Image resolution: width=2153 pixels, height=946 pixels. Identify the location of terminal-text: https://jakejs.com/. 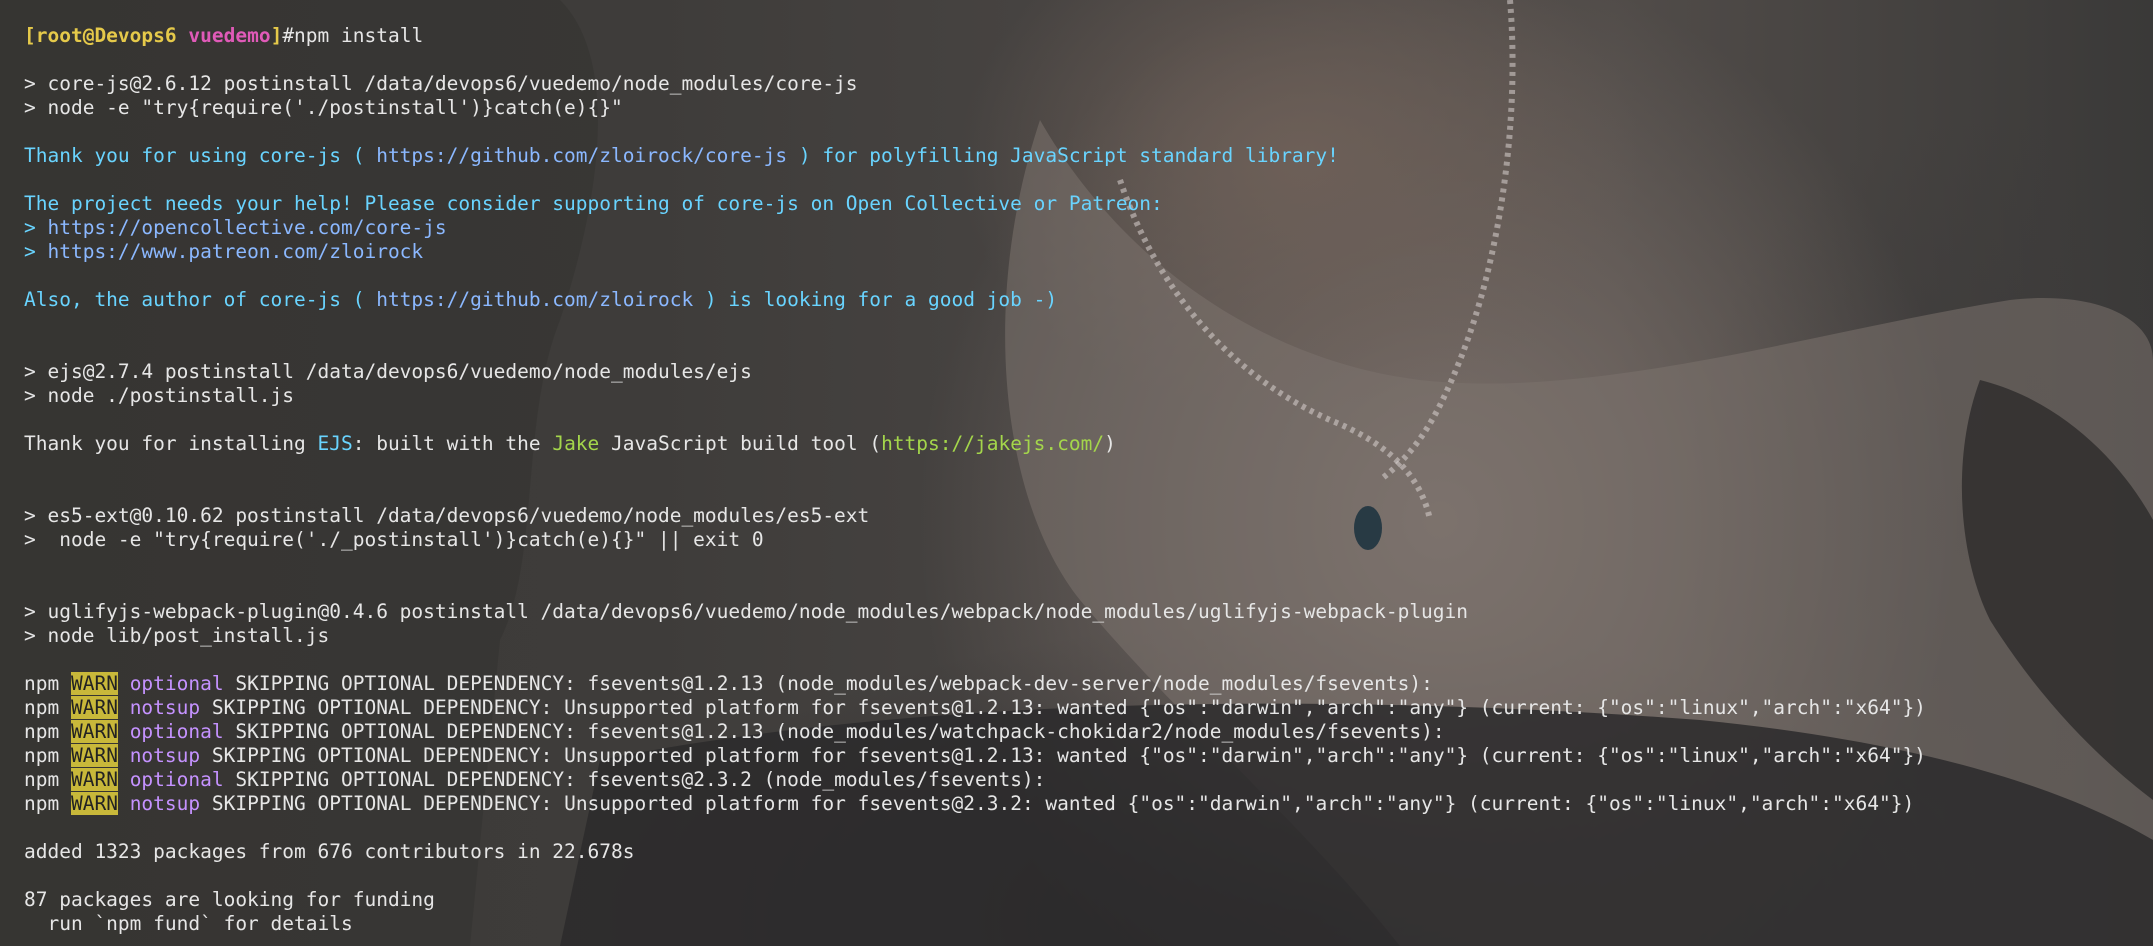
(993, 443).